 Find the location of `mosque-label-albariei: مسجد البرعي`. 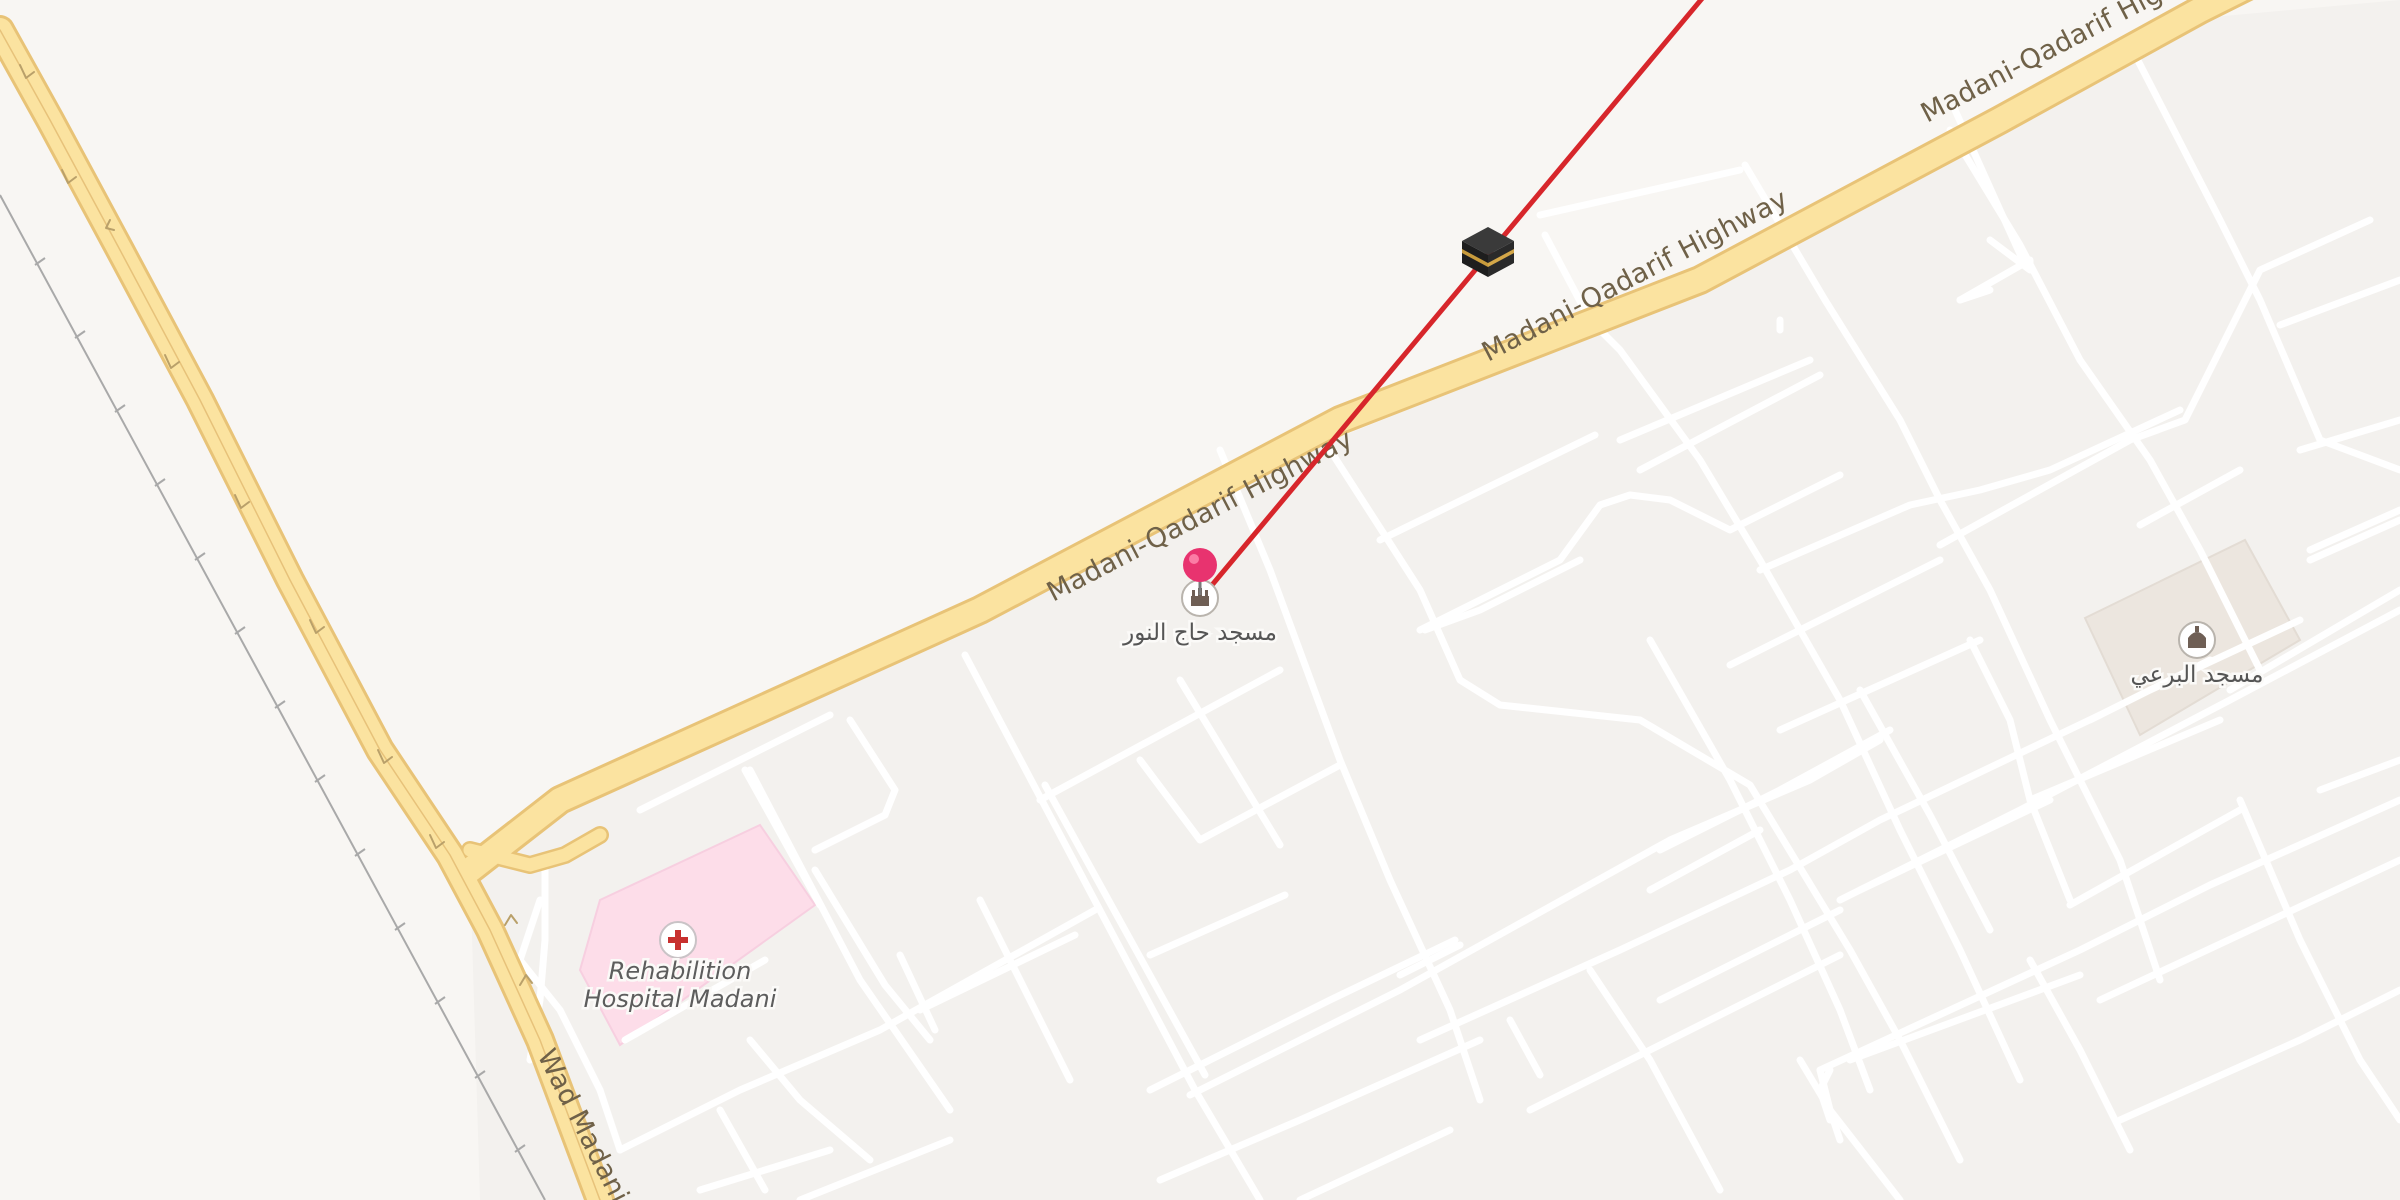

mosque-label-albariei: مسجد البرعي is located at coordinates (2197, 675).